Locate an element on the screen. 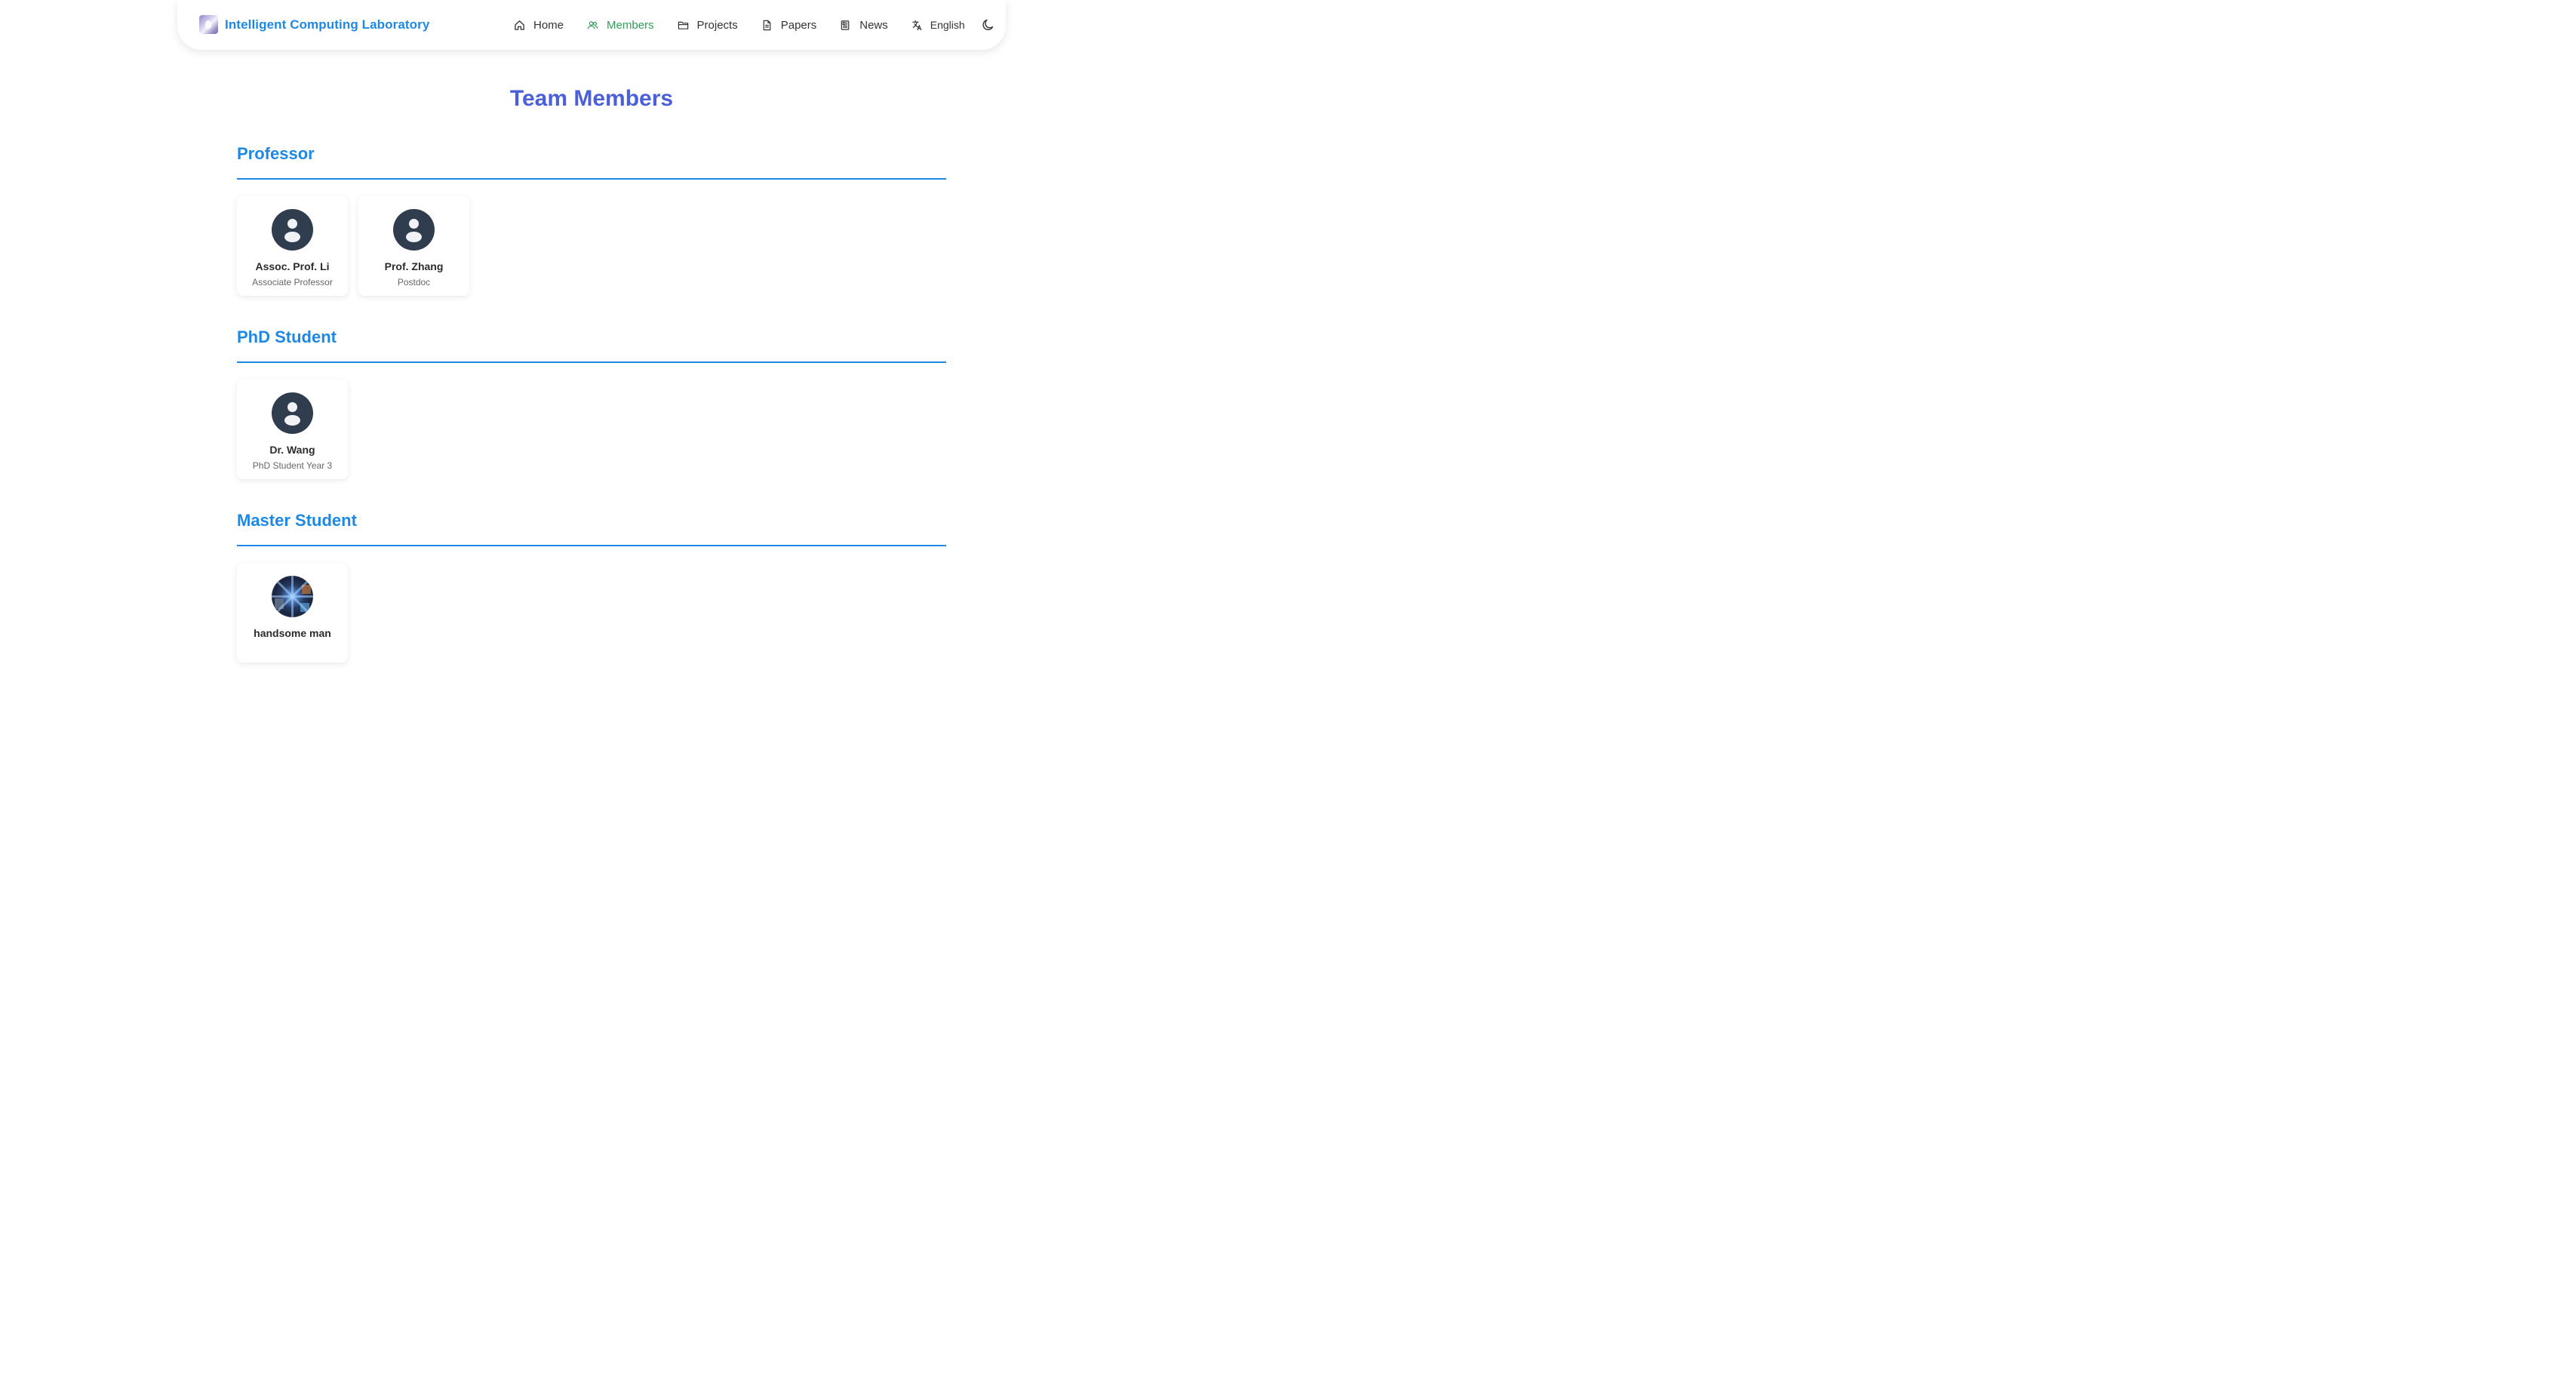  section-title: Master Student is located at coordinates (297, 520).